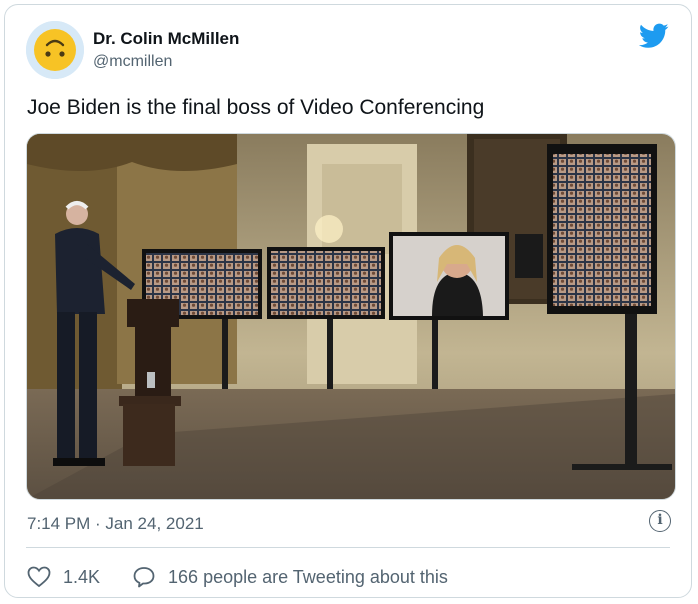 The height and width of the screenshot is (604, 698). Describe the element at coordinates (660, 521) in the screenshot. I see `info-icon: i` at that location.